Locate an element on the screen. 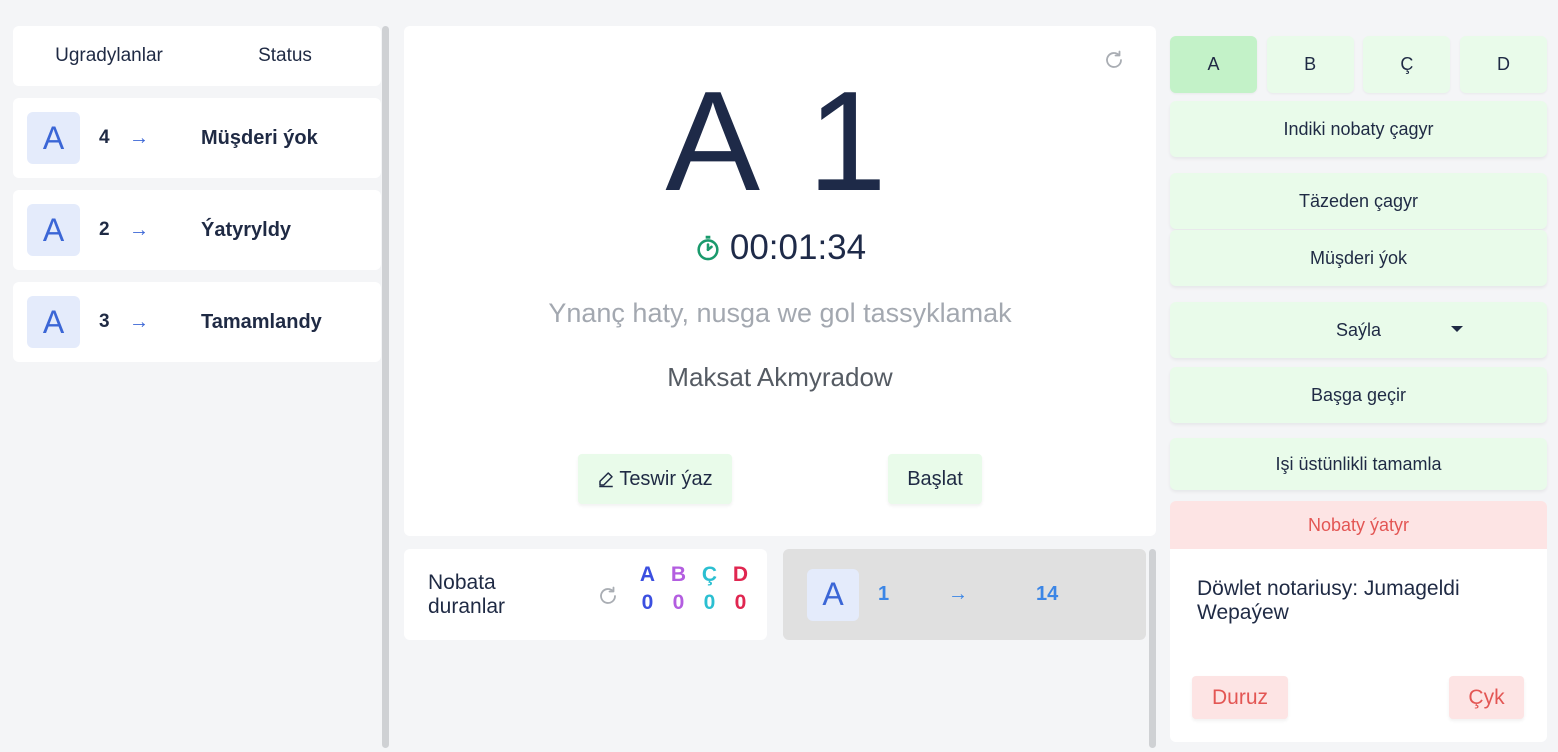 Image resolution: width=1558 pixels, height=752 pixels. visited-row: A 3 → Tamamlandy is located at coordinates (197, 322).